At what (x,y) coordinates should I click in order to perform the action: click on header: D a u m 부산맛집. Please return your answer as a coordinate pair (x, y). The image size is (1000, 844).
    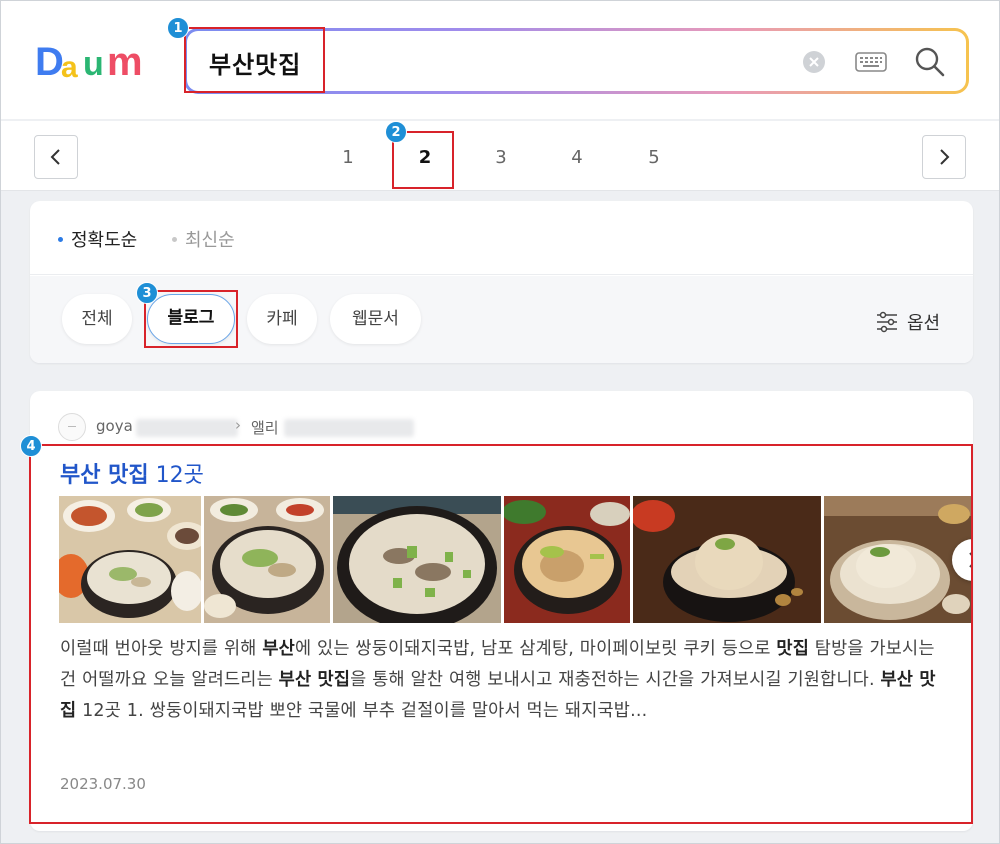
    Looking at the image, I should click on (500, 60).